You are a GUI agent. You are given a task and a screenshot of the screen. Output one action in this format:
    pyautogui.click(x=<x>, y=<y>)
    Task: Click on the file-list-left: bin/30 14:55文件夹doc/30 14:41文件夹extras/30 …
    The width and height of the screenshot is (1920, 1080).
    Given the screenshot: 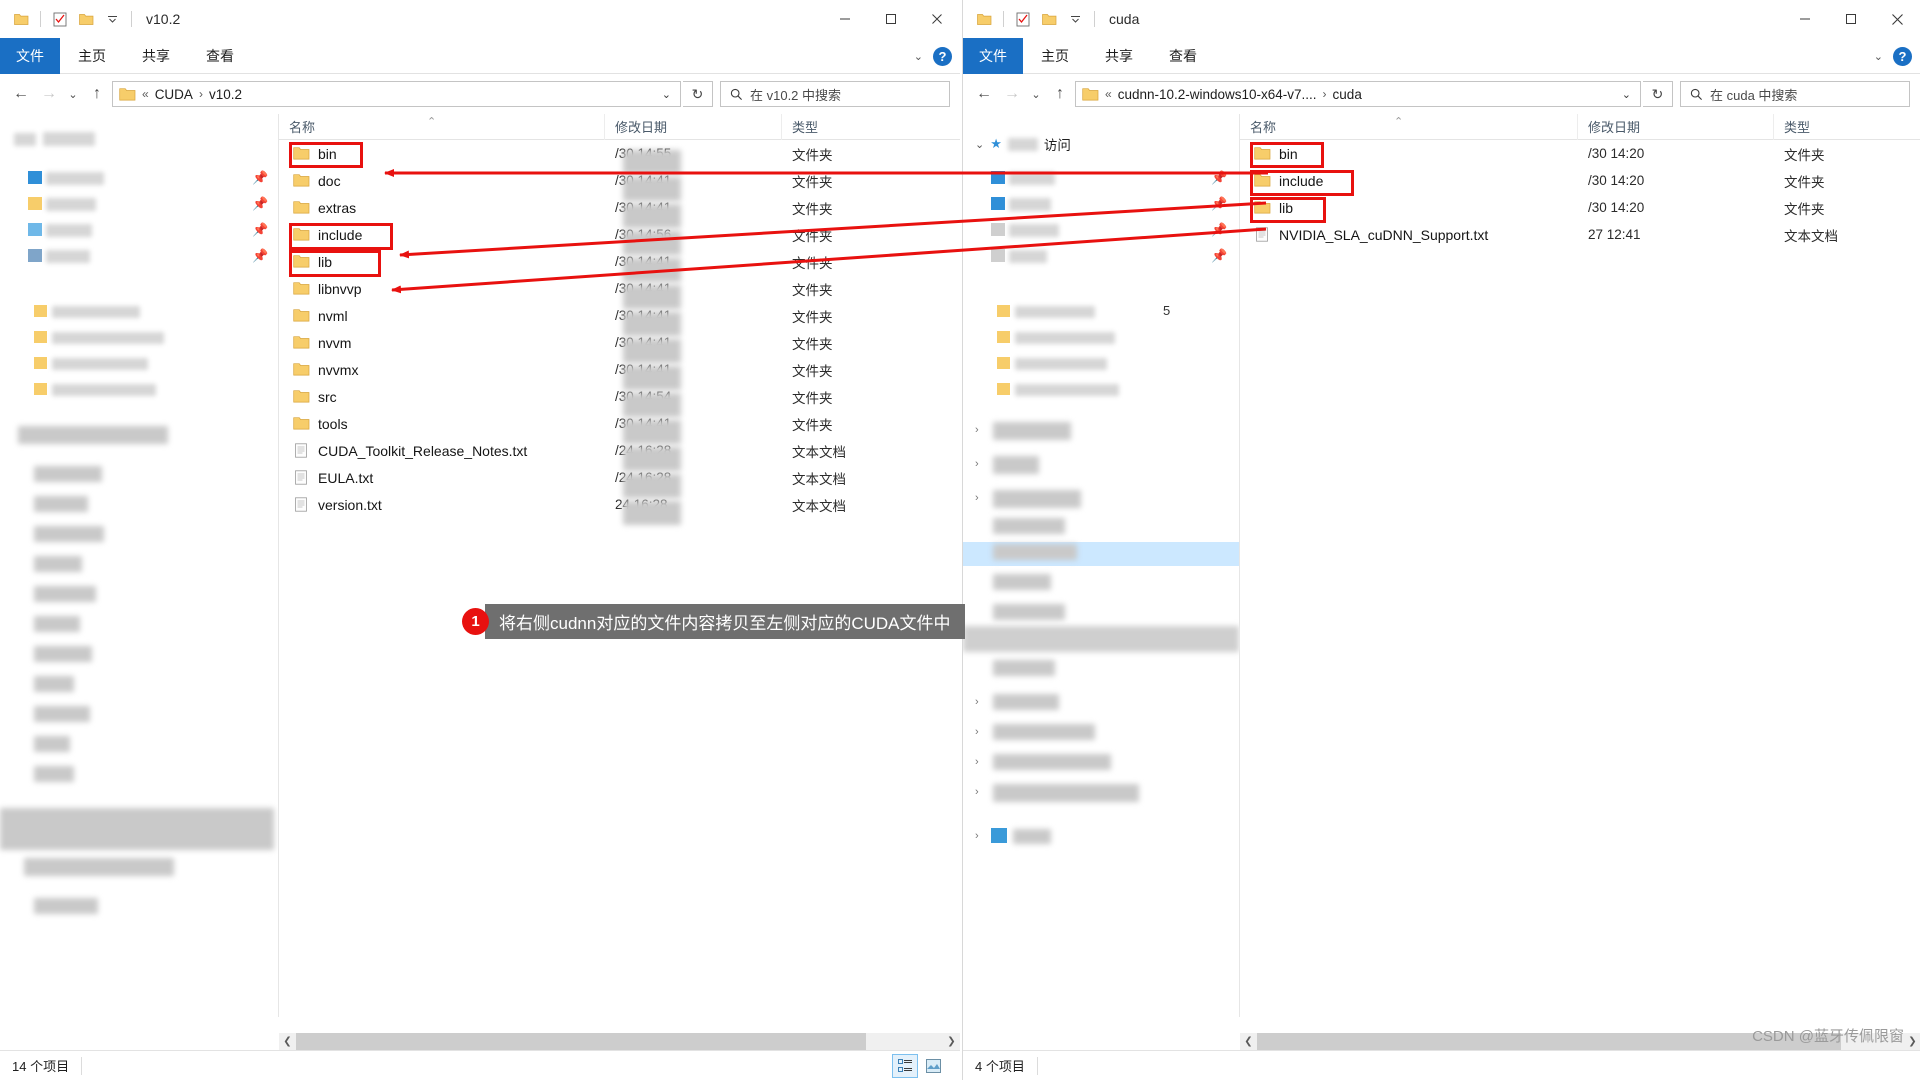 What is the action you would take?
    pyautogui.click(x=619, y=329)
    